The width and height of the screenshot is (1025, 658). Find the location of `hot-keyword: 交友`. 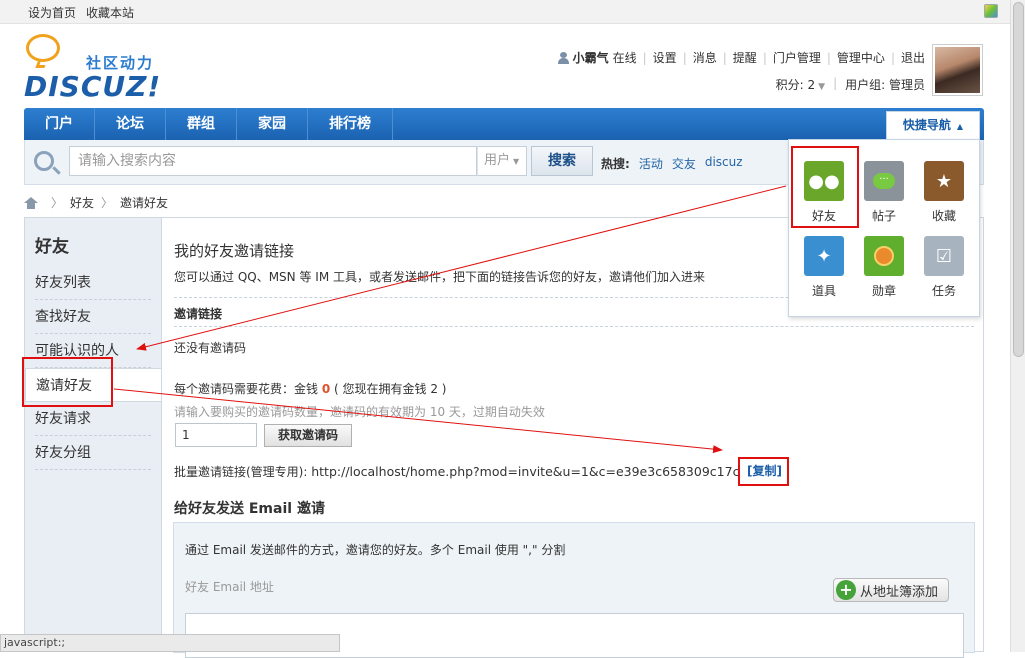

hot-keyword: 交友 is located at coordinates (684, 163).